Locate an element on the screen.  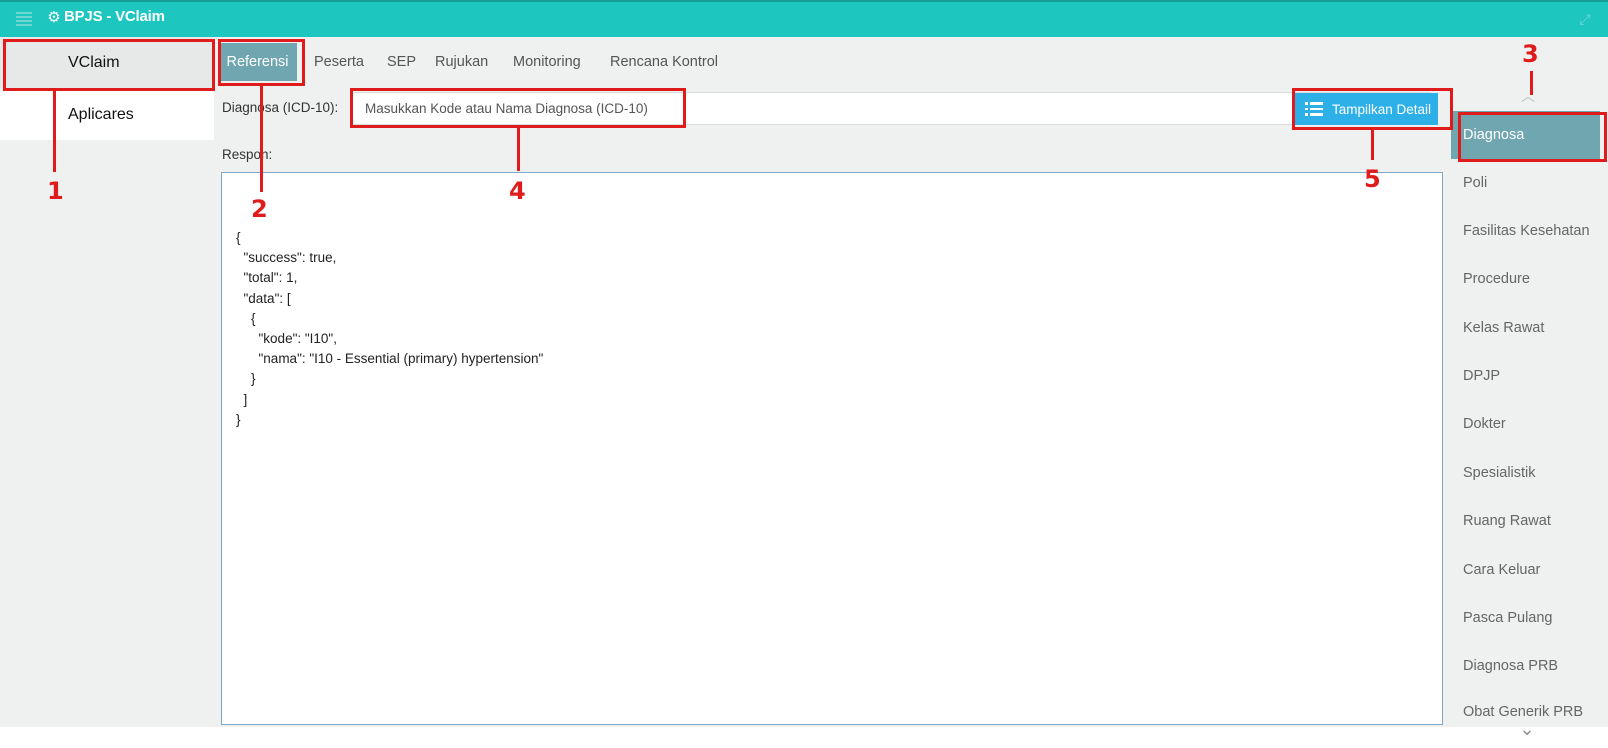
tab-monitoring: Monitoring is located at coordinates (547, 62).